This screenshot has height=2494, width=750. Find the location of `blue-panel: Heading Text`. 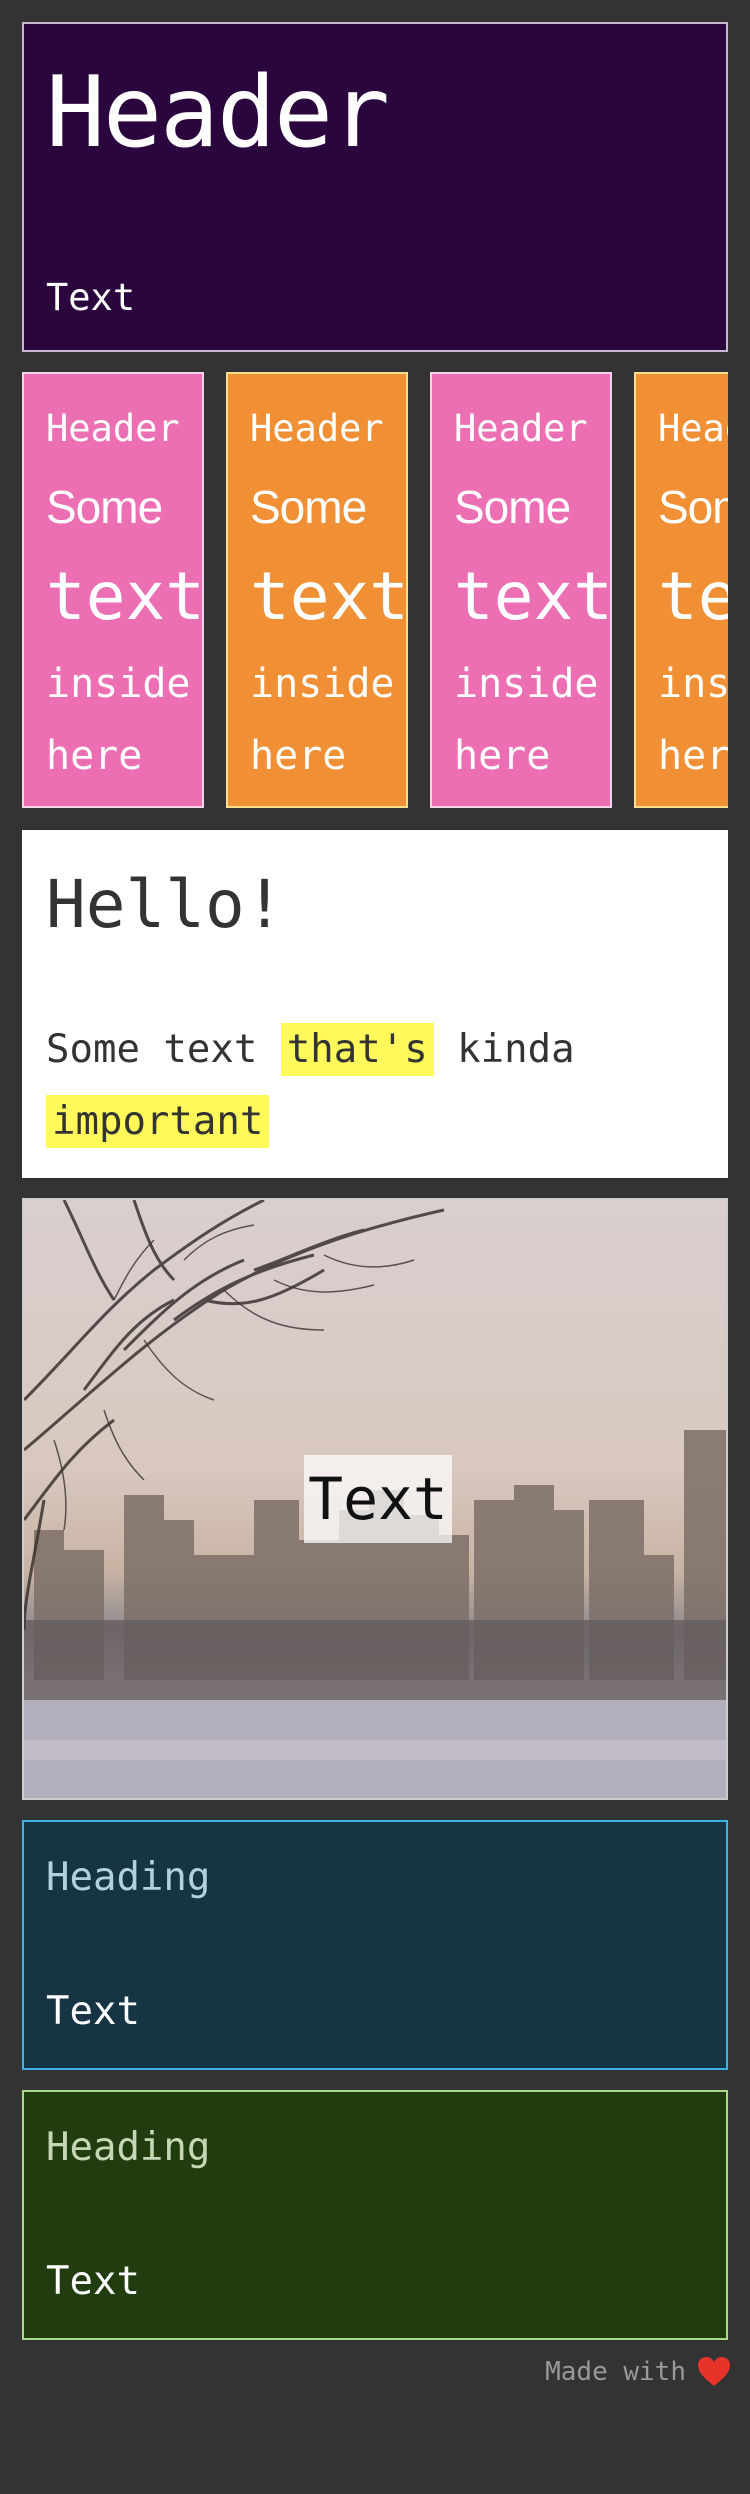

blue-panel: Heading Text is located at coordinates (375, 1945).